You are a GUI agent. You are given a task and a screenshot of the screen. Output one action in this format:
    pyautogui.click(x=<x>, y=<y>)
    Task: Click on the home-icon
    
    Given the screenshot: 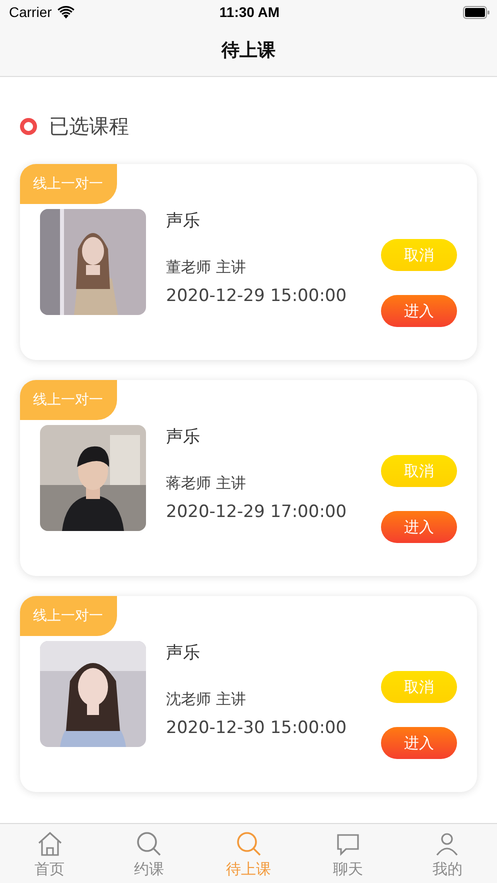 What is the action you would take?
    pyautogui.click(x=50, y=844)
    